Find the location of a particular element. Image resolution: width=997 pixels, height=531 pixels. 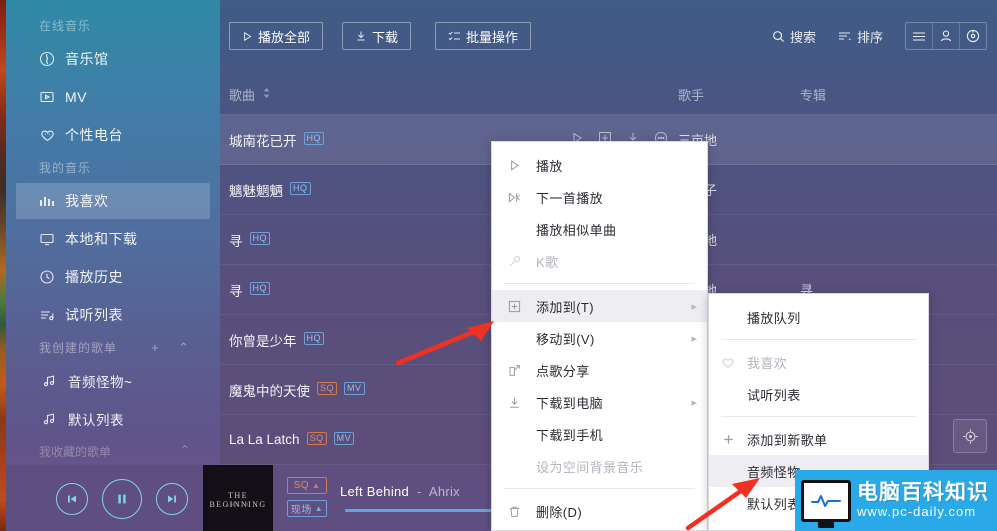

sidebar-item-music-hall: 音乐馆 is located at coordinates (113, 59).